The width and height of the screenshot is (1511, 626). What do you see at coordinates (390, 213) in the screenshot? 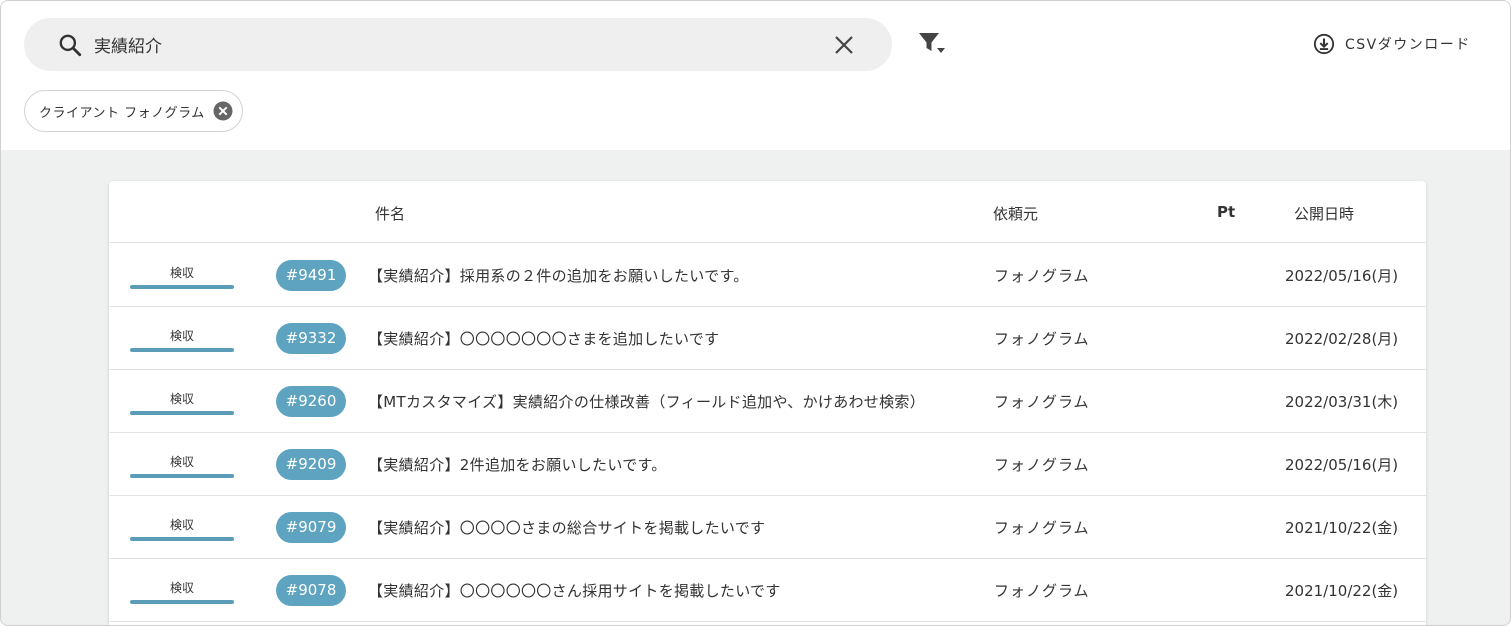
I see `column-header-name: 件名` at bounding box center [390, 213].